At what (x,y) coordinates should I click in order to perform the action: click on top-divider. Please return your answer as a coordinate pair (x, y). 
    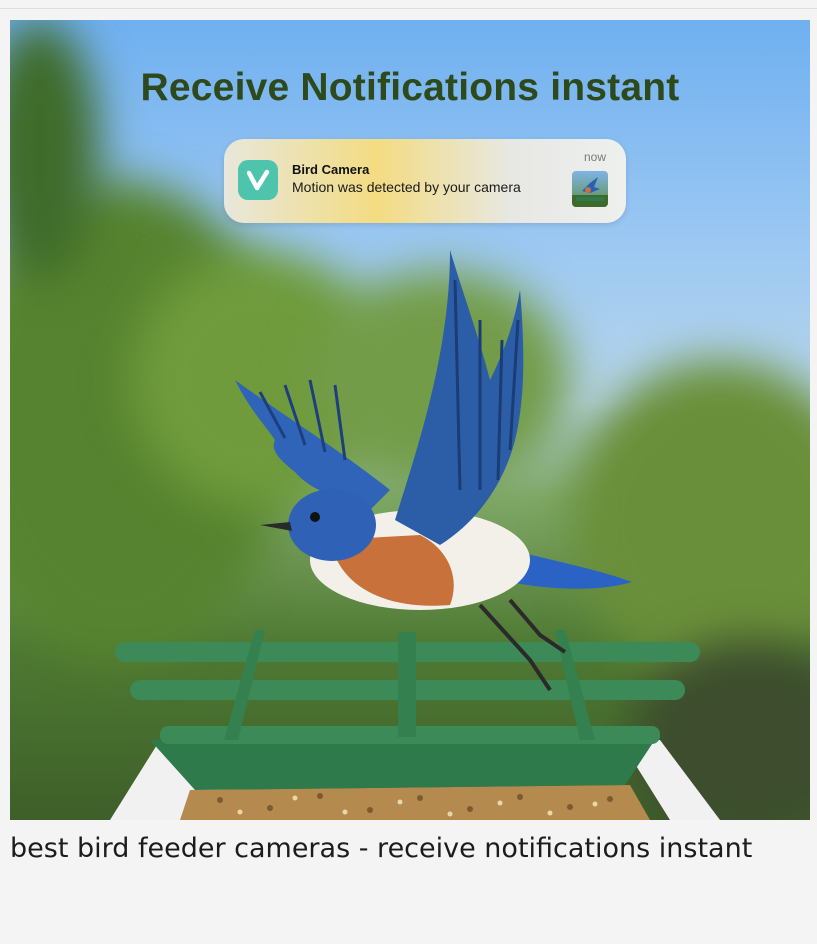
    Looking at the image, I should click on (408, 4).